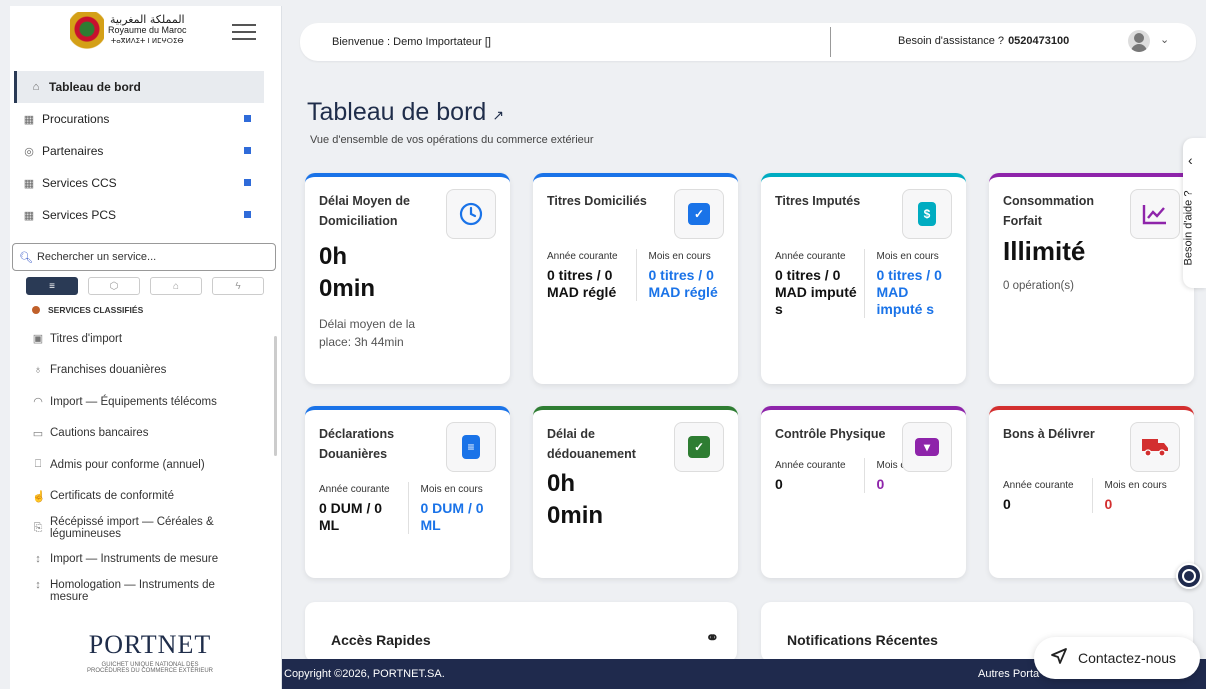  Describe the element at coordinates (1117, 658) in the screenshot. I see `contact-us-button: Contactez-nous` at that location.